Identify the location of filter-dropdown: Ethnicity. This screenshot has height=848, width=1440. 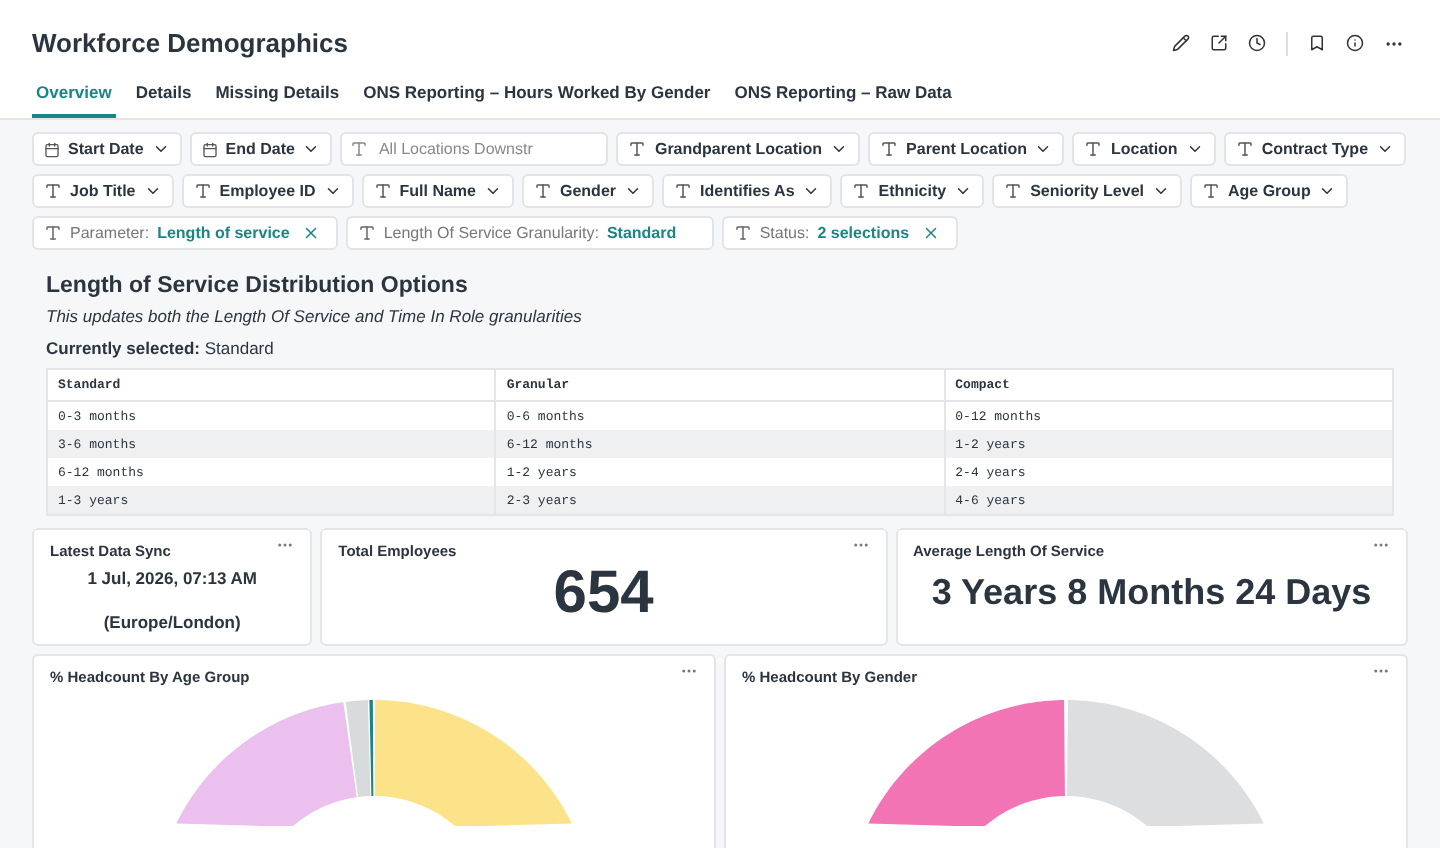
(912, 191).